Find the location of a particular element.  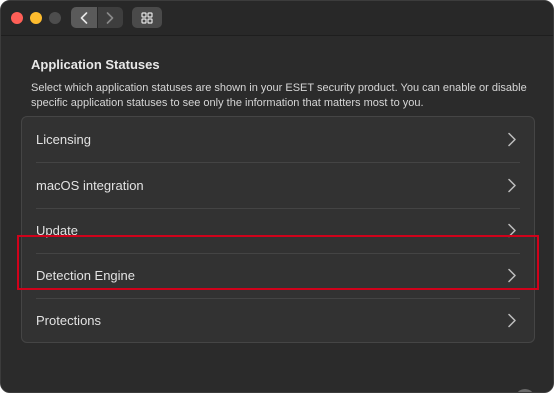

chevron-left-icon is located at coordinates (84, 17).